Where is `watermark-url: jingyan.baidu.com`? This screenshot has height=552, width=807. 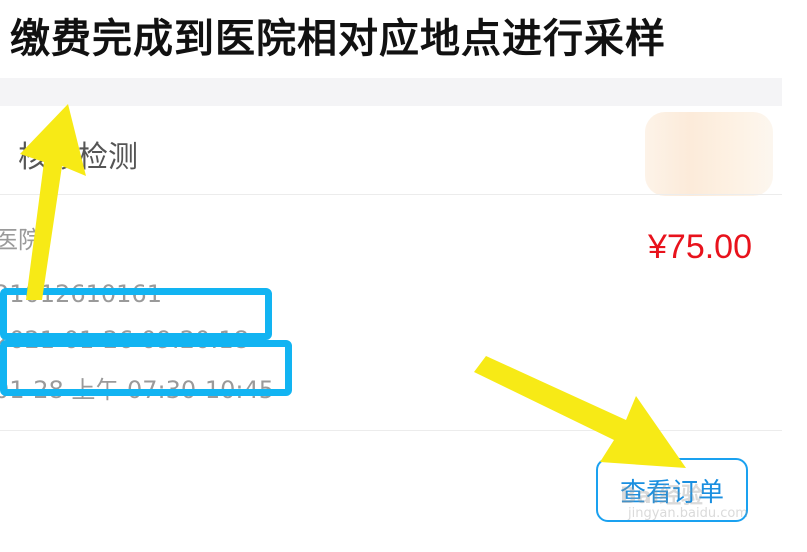 watermark-url: jingyan.baidu.com is located at coordinates (688, 513).